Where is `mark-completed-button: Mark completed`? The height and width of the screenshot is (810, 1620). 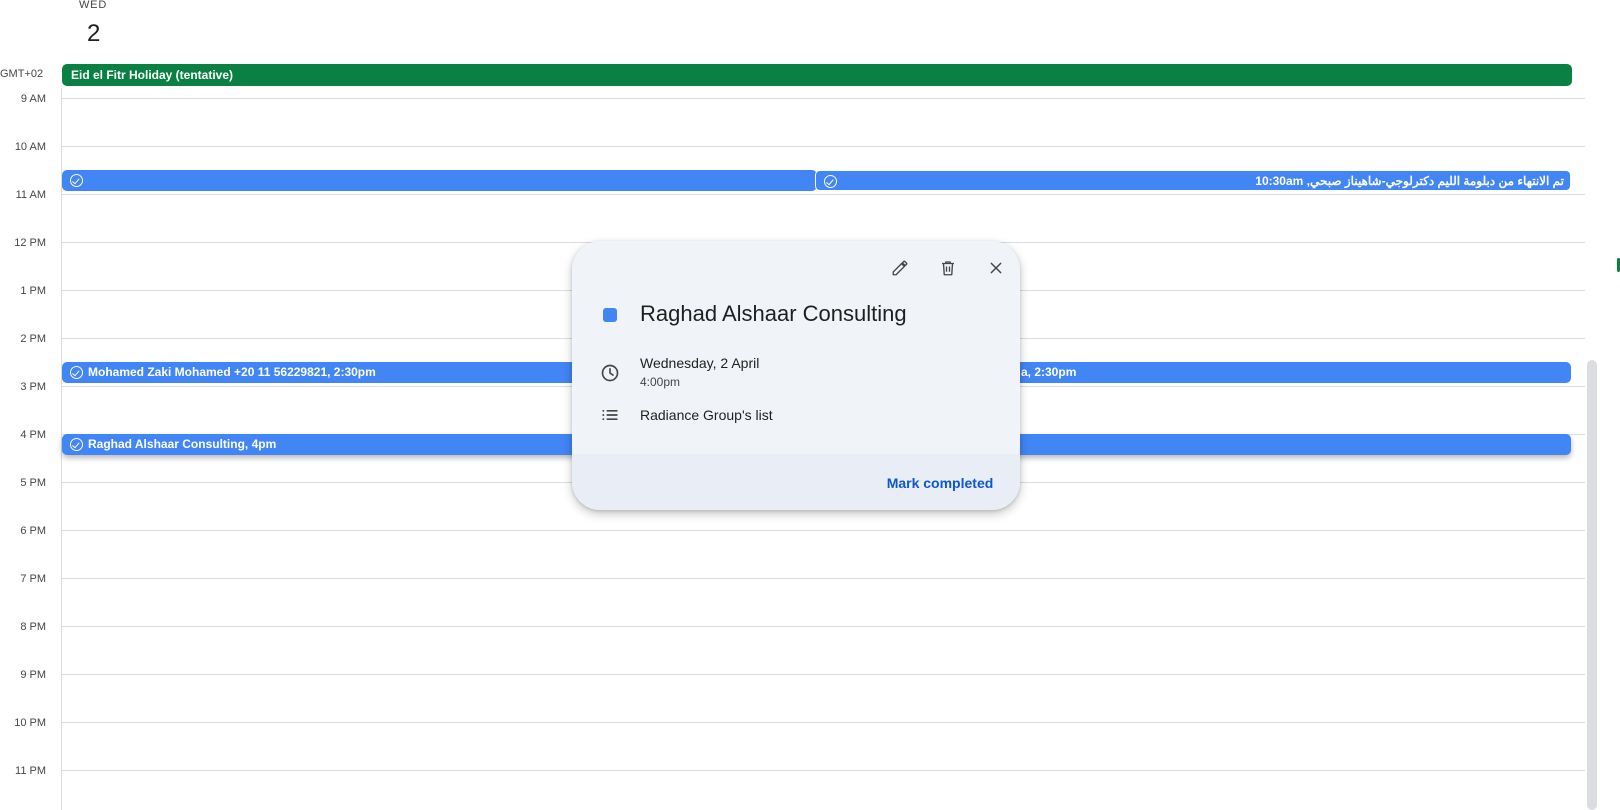 mark-completed-button: Mark completed is located at coordinates (940, 483).